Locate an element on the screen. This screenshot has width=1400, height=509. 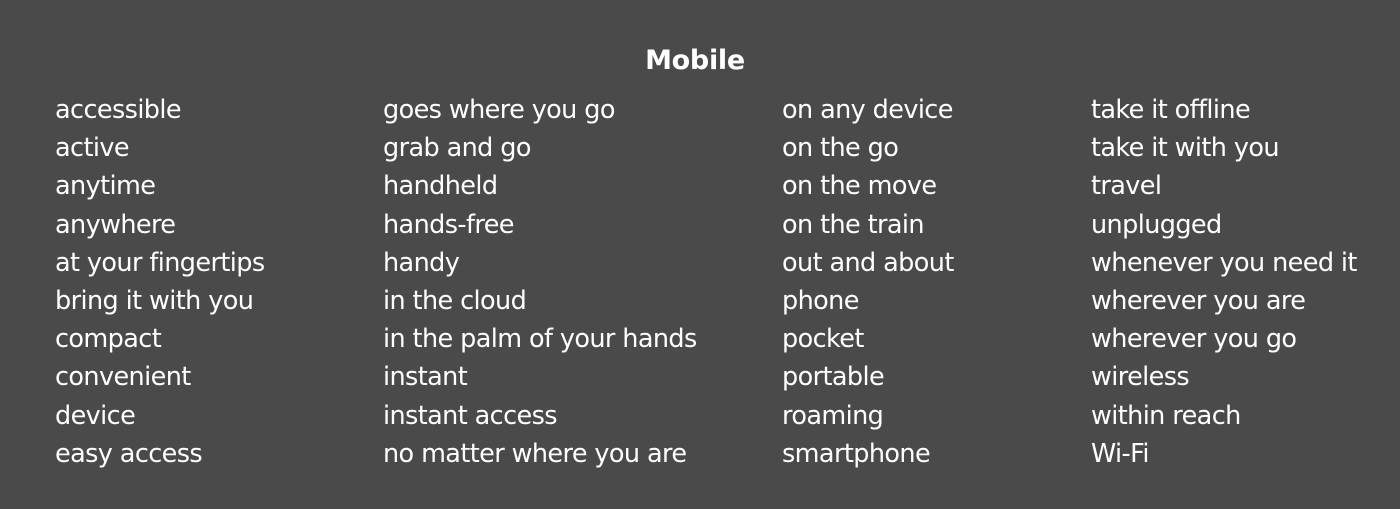
word-item: Wi-Fi is located at coordinates (1120, 453).